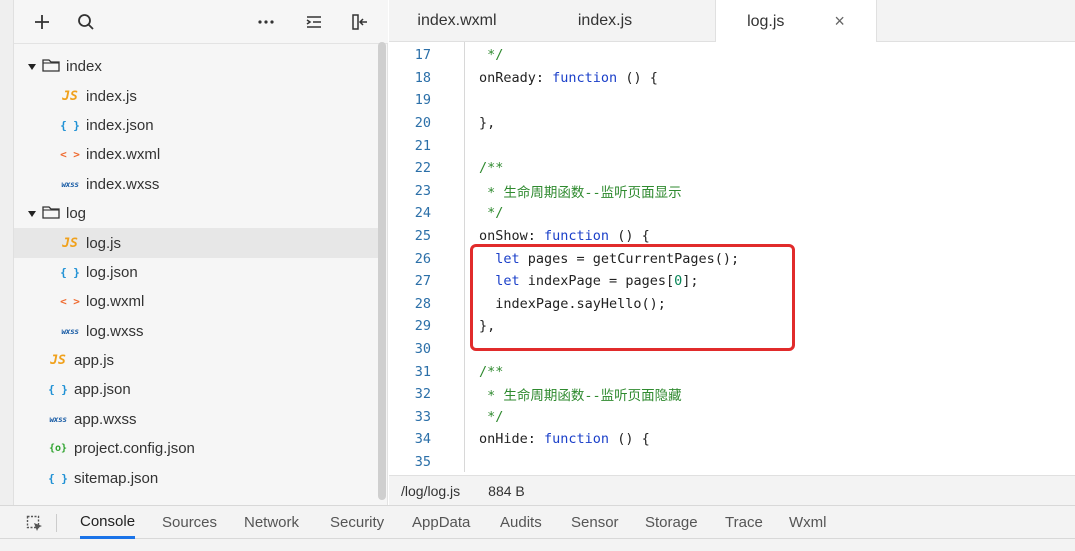 Image resolution: width=1075 pixels, height=551 pixels. Describe the element at coordinates (732, 123) in the screenshot. I see `code-line: 20},` at that location.